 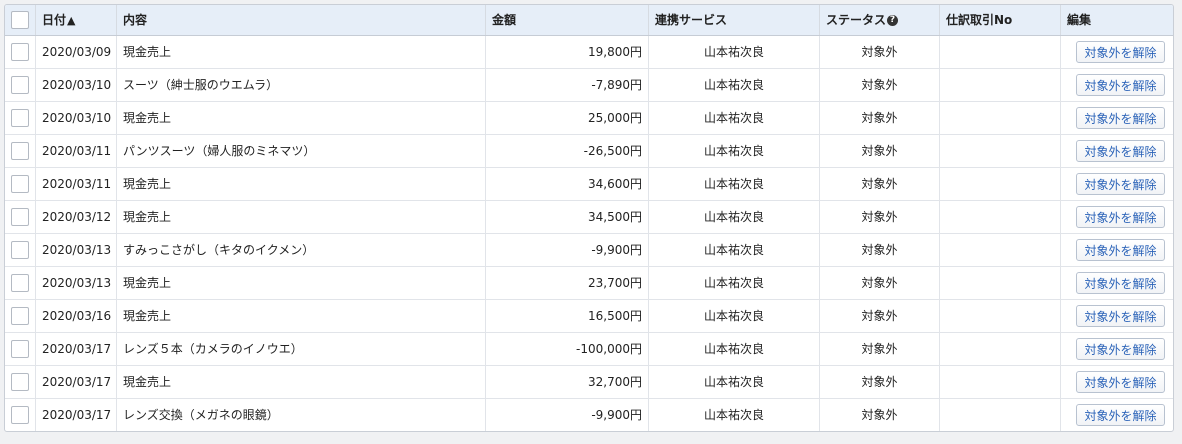 What do you see at coordinates (567, 283) in the screenshot?
I see `row-amount: 23,700円` at bounding box center [567, 283].